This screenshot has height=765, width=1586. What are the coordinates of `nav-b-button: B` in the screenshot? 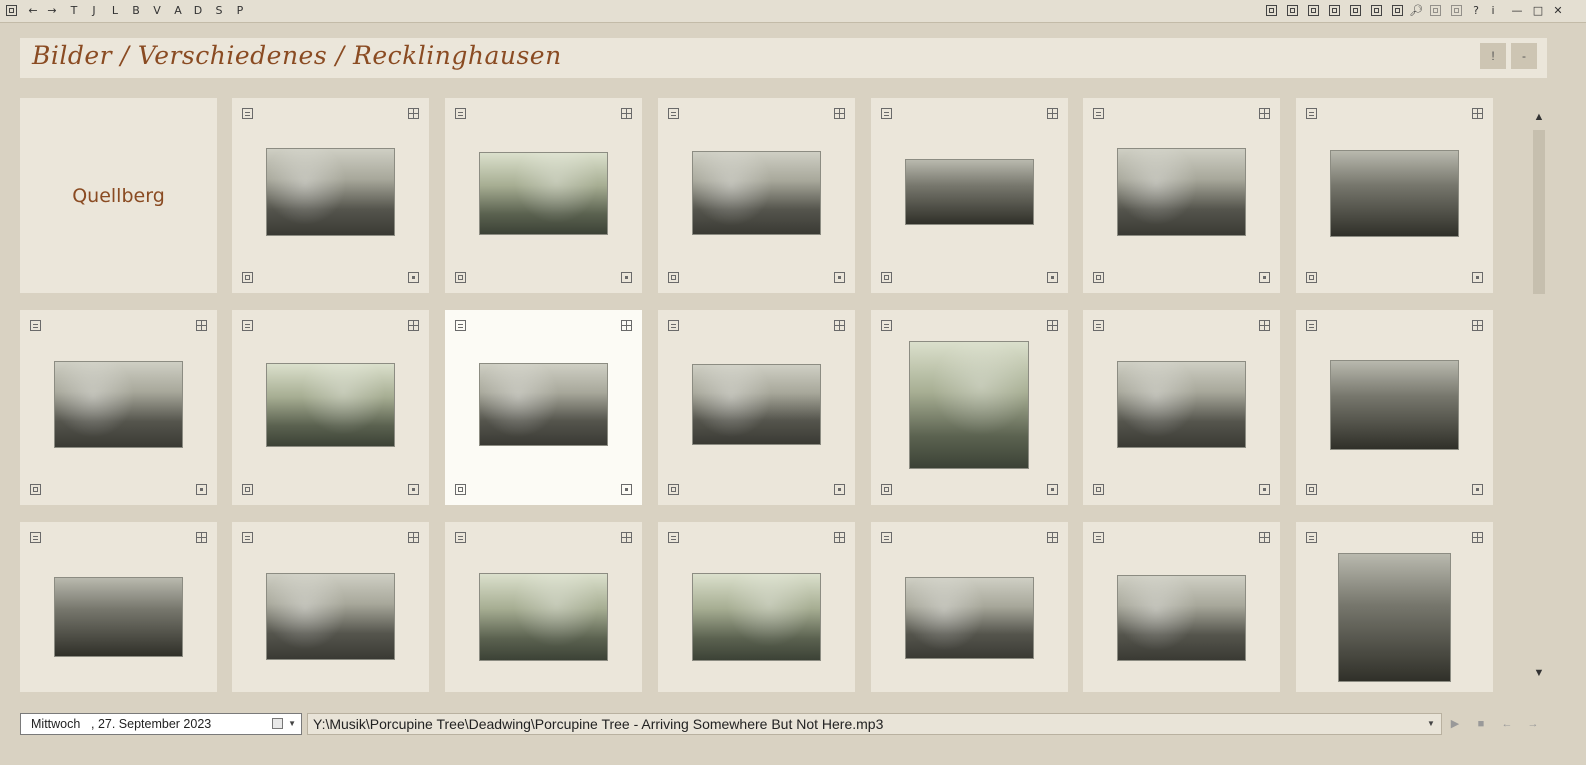 It's located at (136, 11).